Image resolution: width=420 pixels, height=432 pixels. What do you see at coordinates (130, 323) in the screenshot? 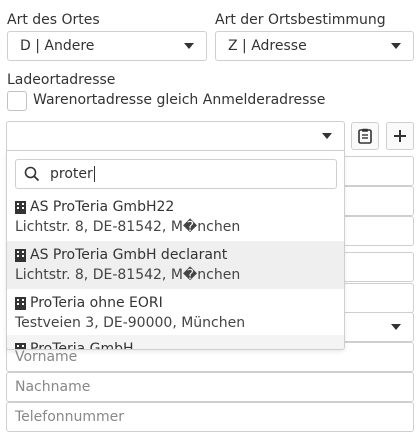
I see `option-address: Testveien 3, DE-90000, München` at bounding box center [130, 323].